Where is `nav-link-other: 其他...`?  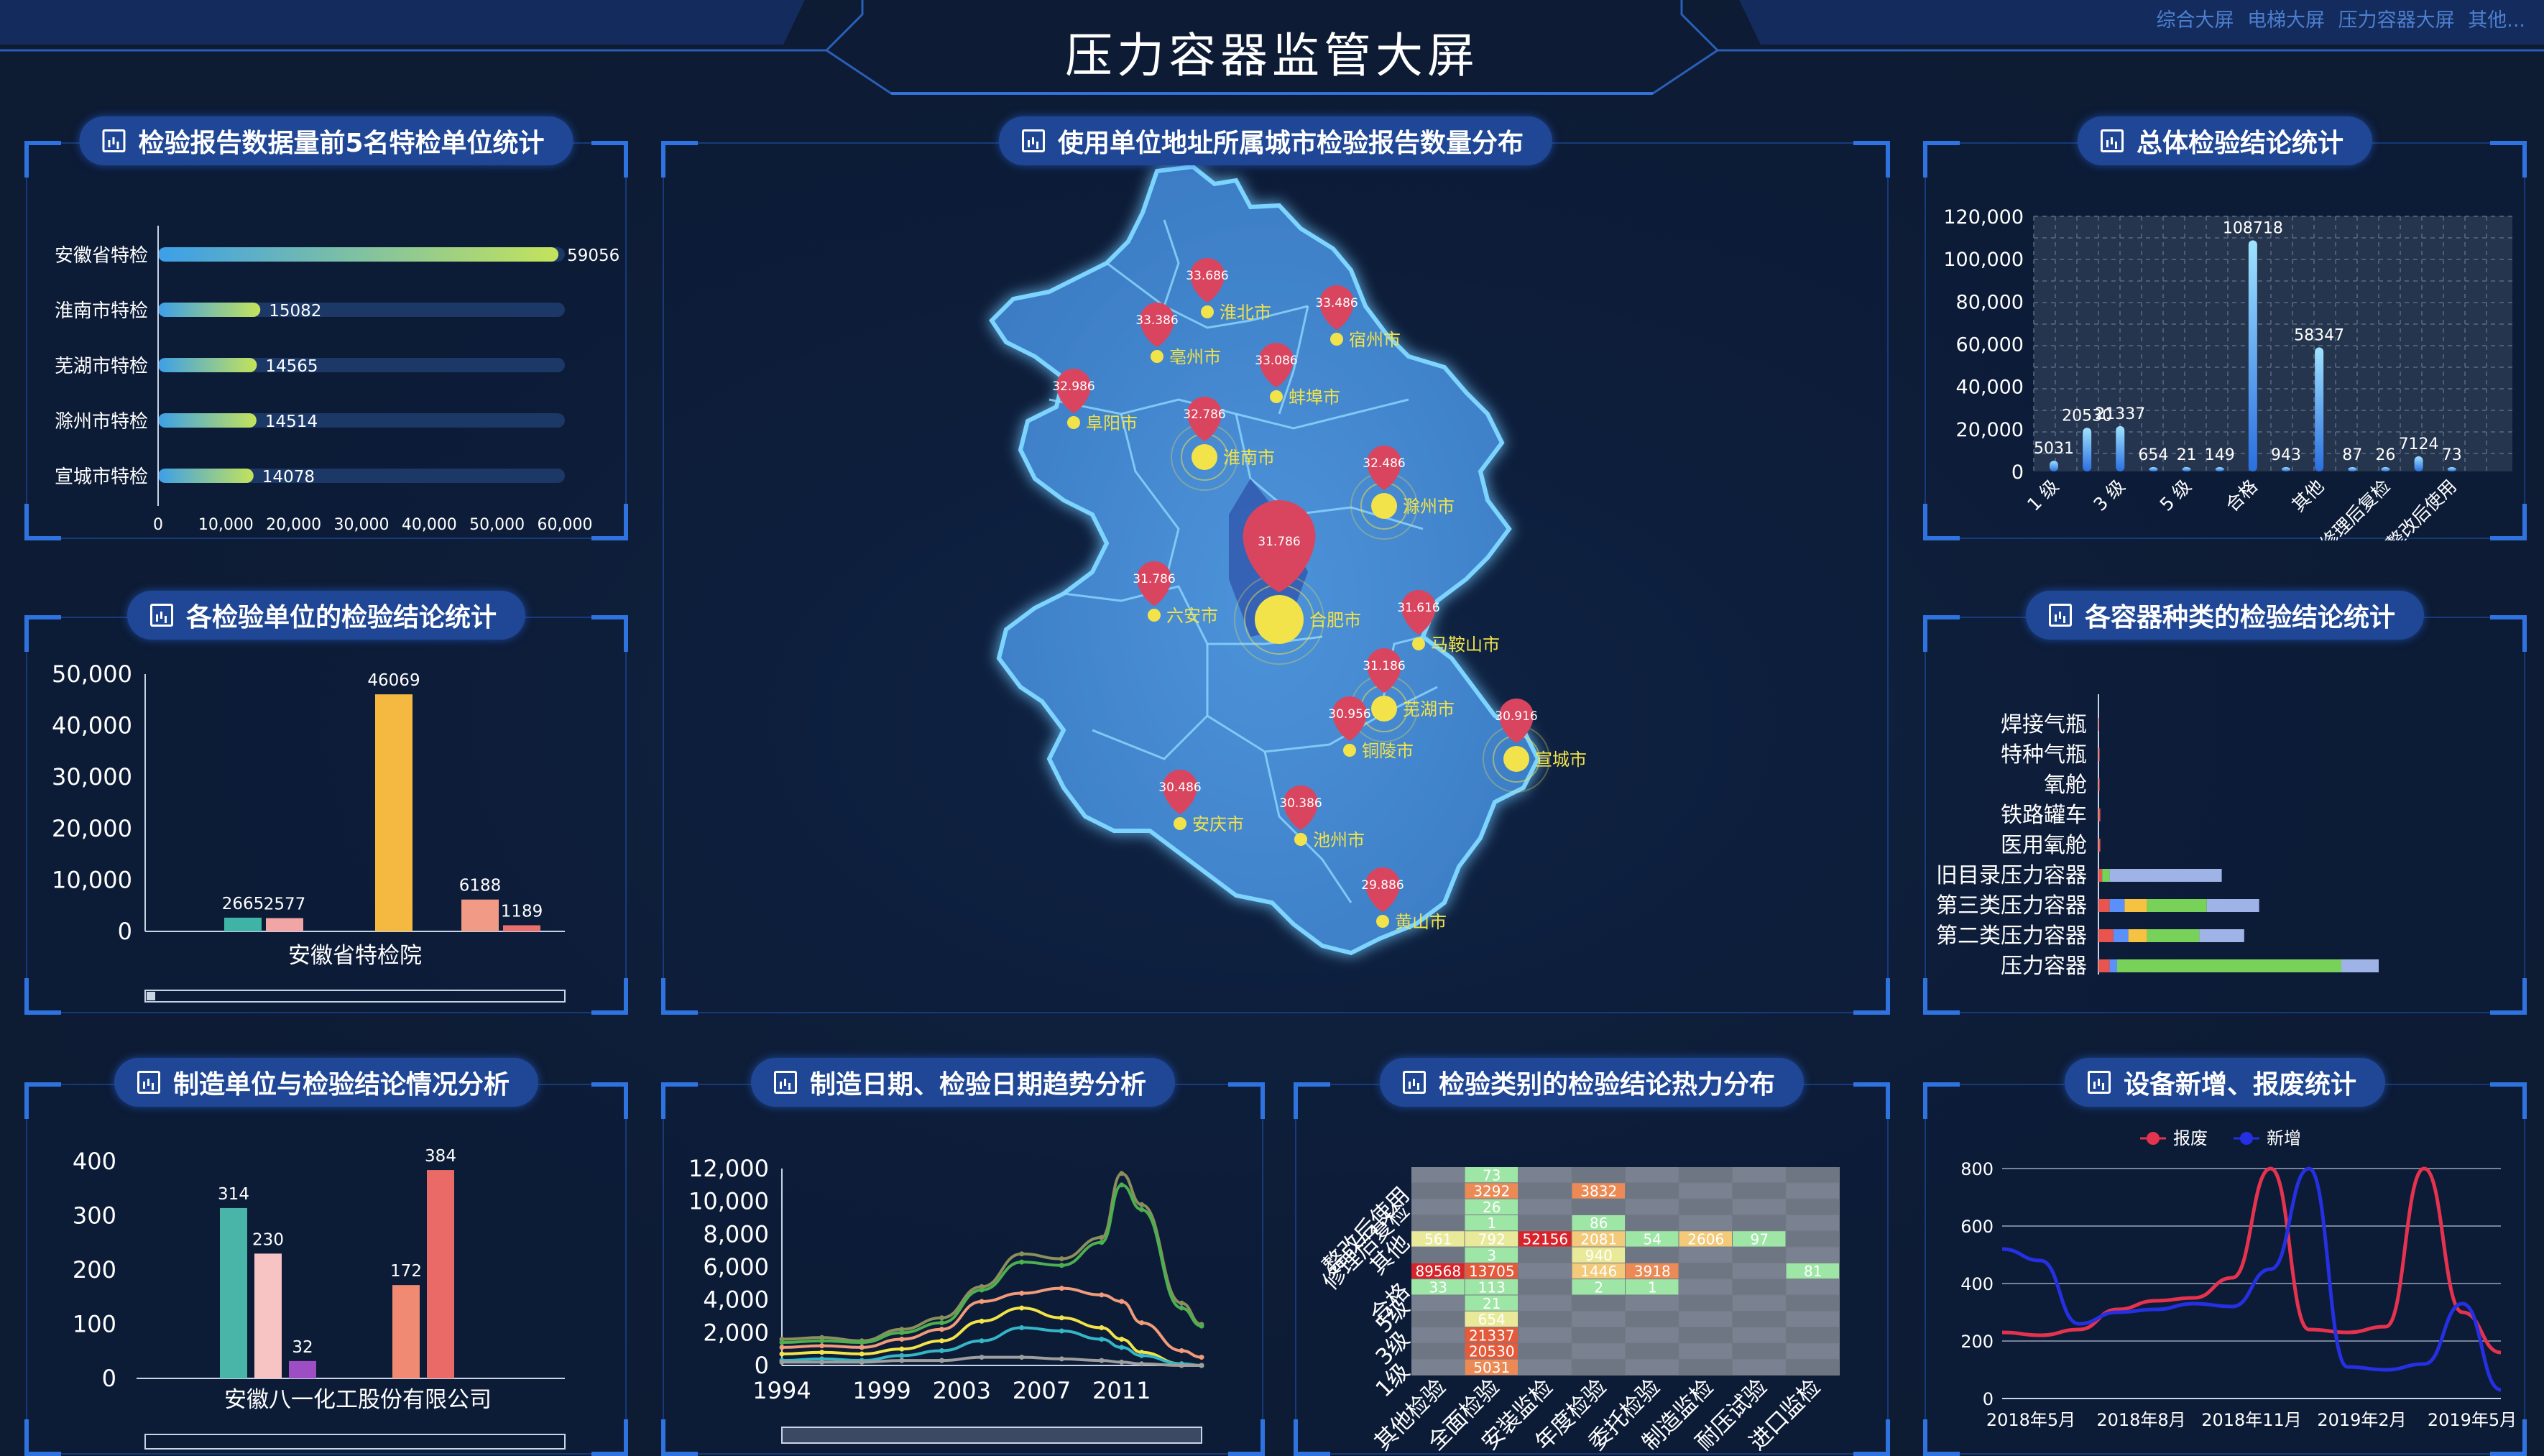
nav-link-other: 其他... is located at coordinates (2496, 20).